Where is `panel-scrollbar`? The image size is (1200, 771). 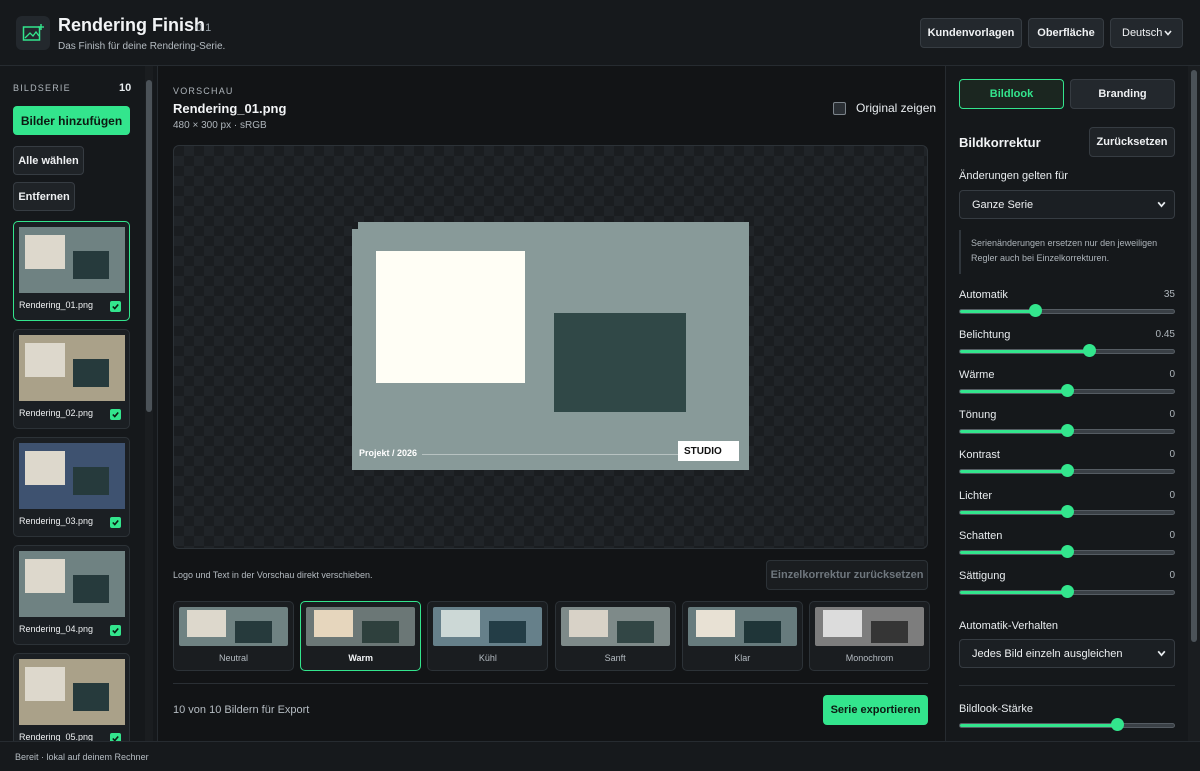
panel-scrollbar is located at coordinates (1194, 403).